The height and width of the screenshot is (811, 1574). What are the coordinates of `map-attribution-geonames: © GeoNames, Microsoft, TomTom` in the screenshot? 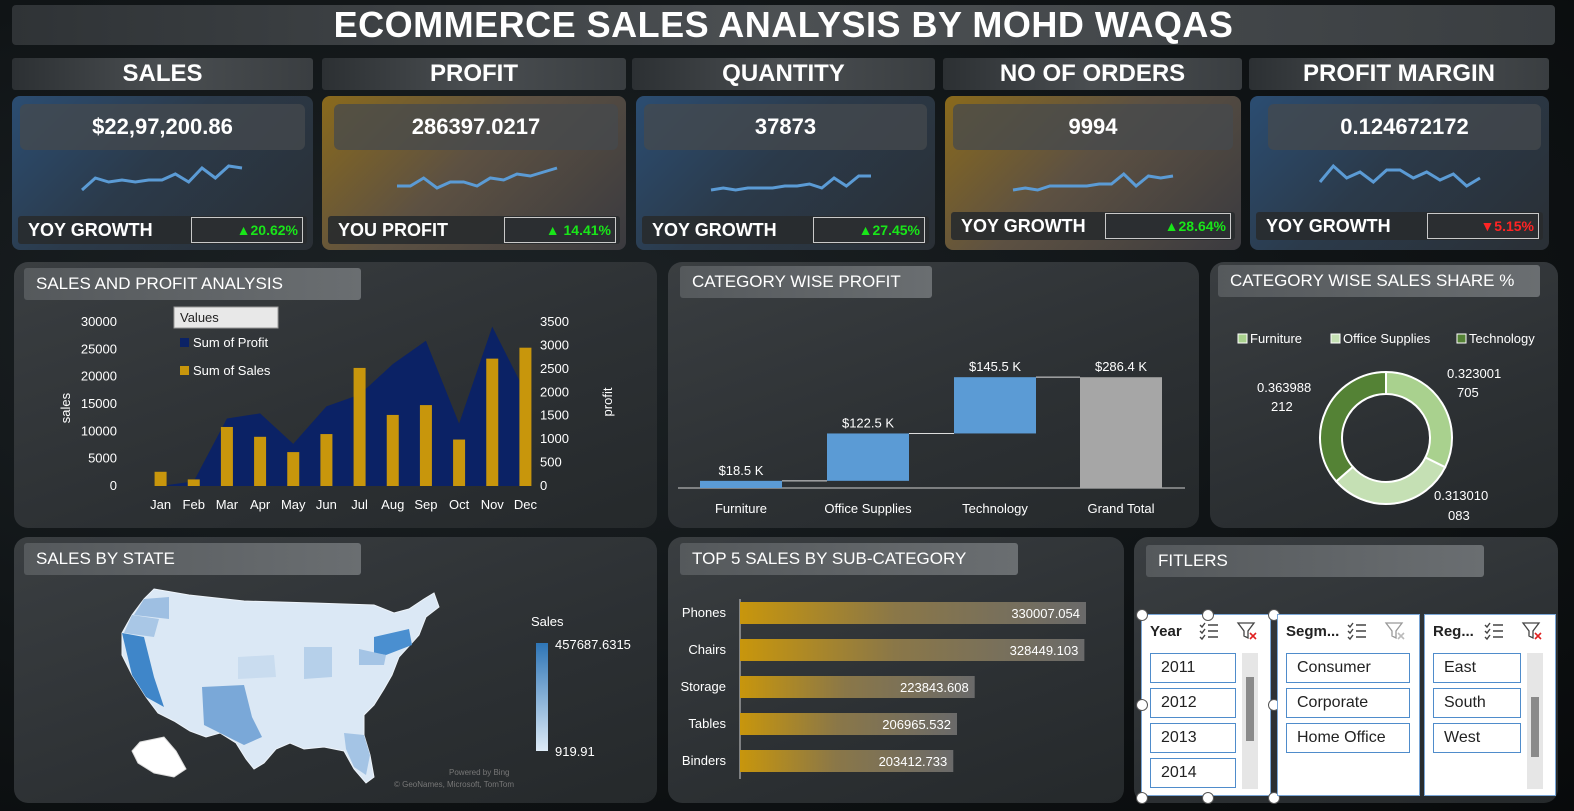 It's located at (454, 784).